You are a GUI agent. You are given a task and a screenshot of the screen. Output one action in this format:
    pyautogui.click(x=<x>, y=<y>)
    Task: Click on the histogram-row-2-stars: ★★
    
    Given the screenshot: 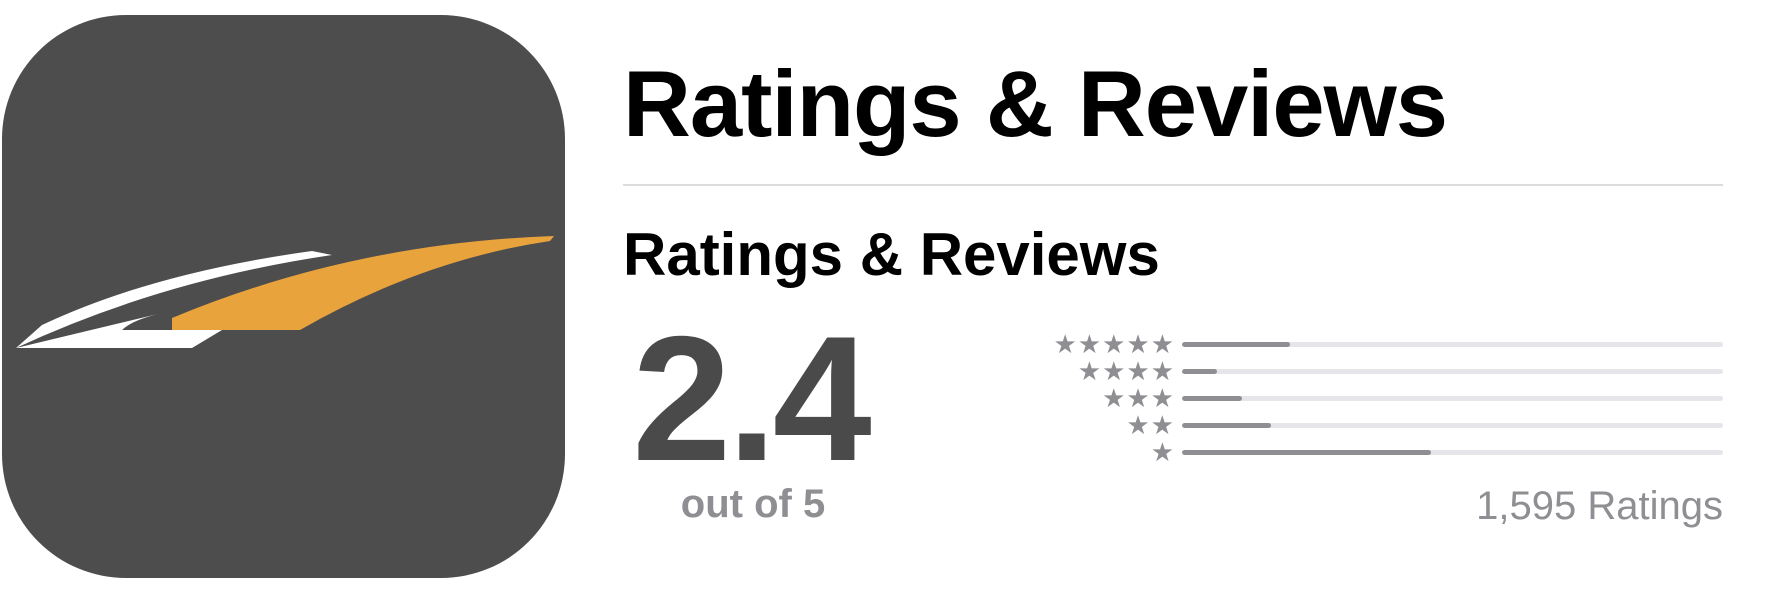 What is the action you would take?
    pyautogui.click(x=1371, y=426)
    